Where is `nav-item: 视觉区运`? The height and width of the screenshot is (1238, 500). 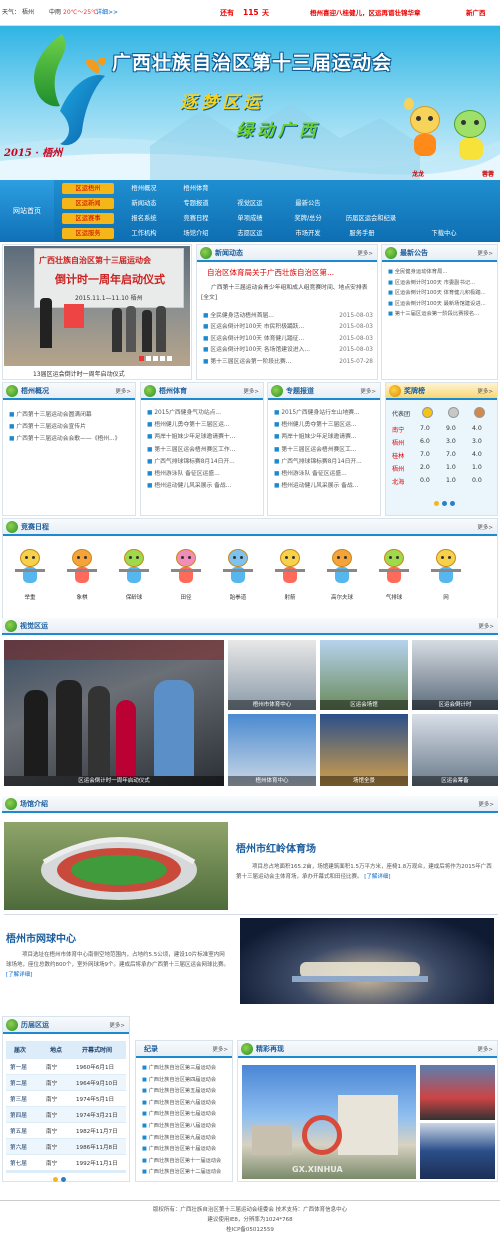
nav-item: 视觉区运 is located at coordinates (250, 203).